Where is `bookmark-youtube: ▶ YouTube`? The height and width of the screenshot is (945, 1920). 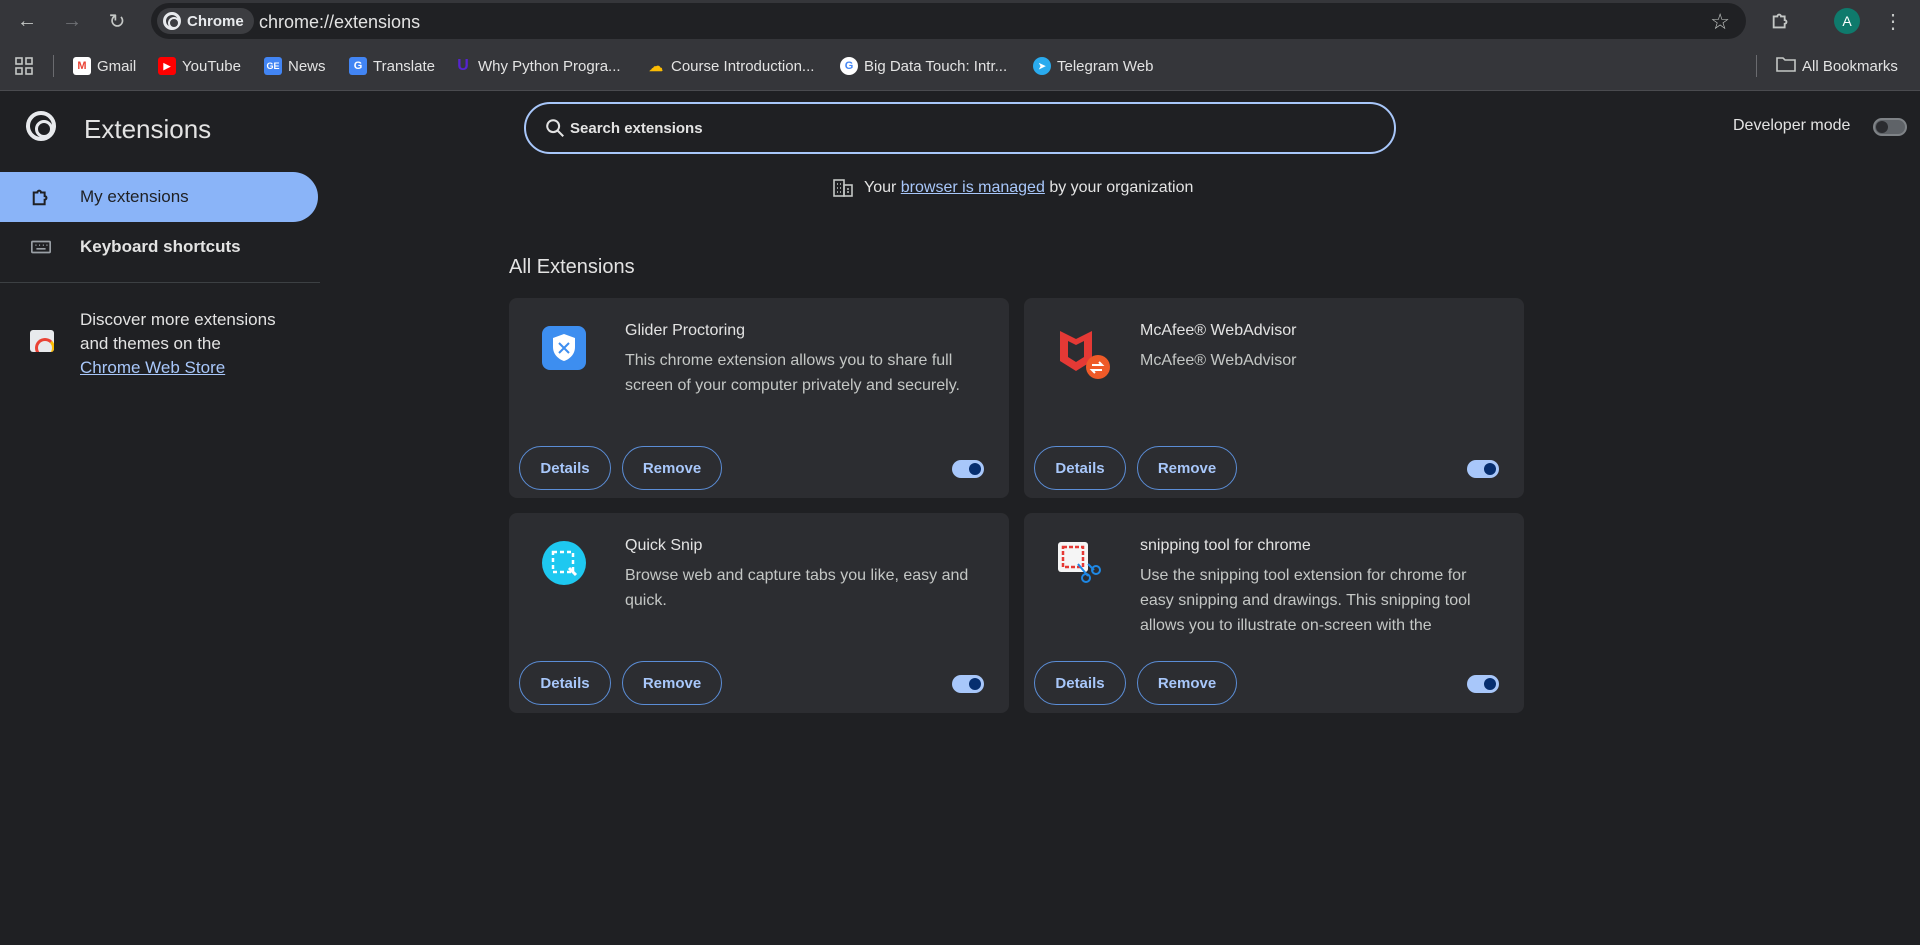 bookmark-youtube: ▶ YouTube is located at coordinates (199, 66).